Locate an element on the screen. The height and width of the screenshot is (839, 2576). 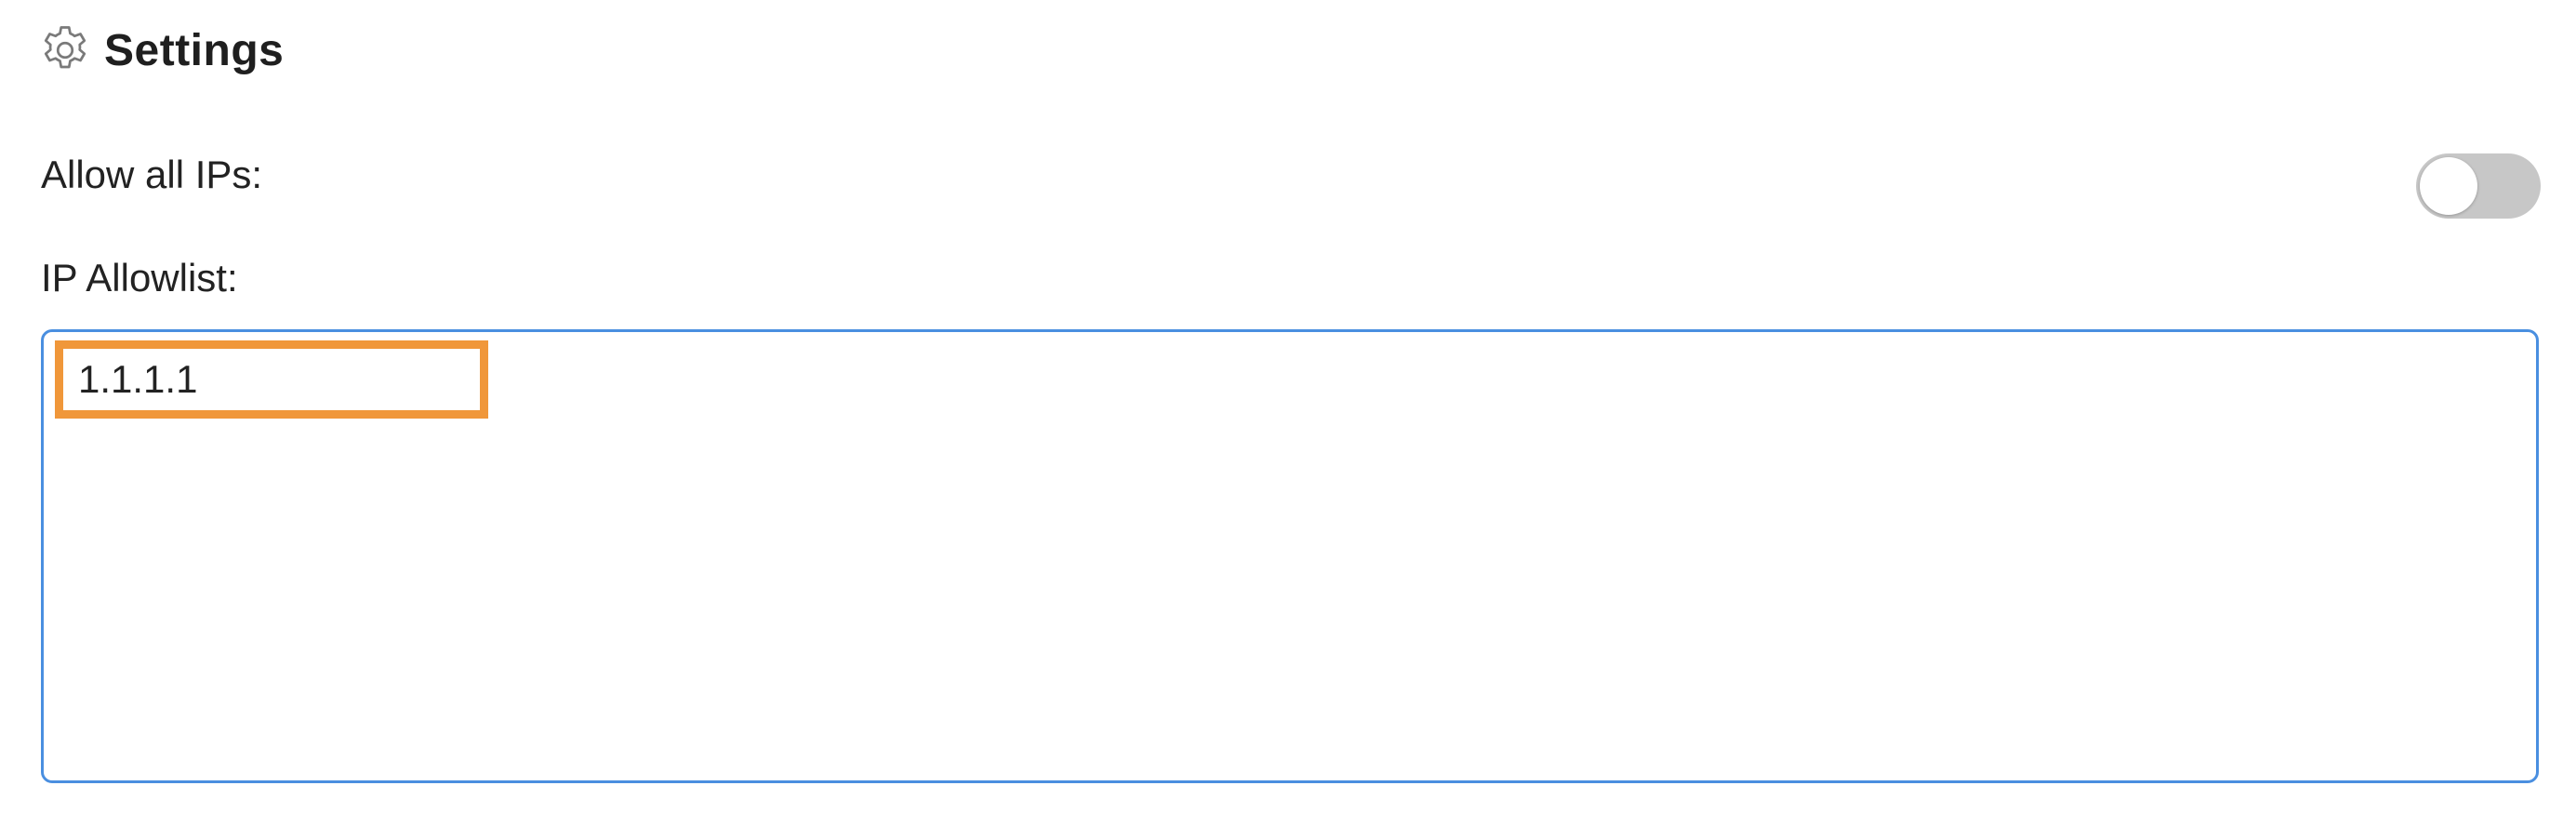
allow-all-ips-toggle is located at coordinates (2478, 186).